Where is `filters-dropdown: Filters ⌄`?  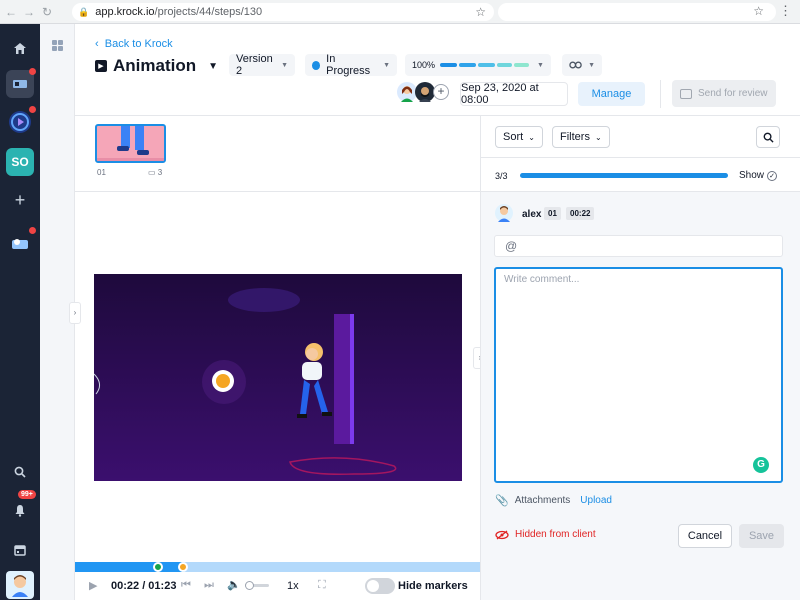
filters-dropdown: Filters ⌄ is located at coordinates (581, 137).